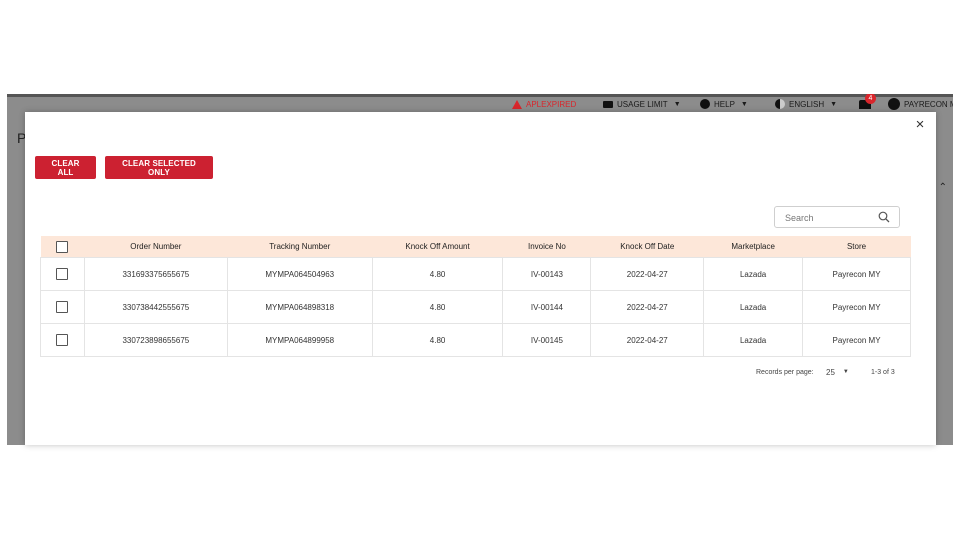 This screenshot has height=540, width=960. Describe the element at coordinates (551, 104) in the screenshot. I see `header-alert-label: APLEXPIRED` at that location.